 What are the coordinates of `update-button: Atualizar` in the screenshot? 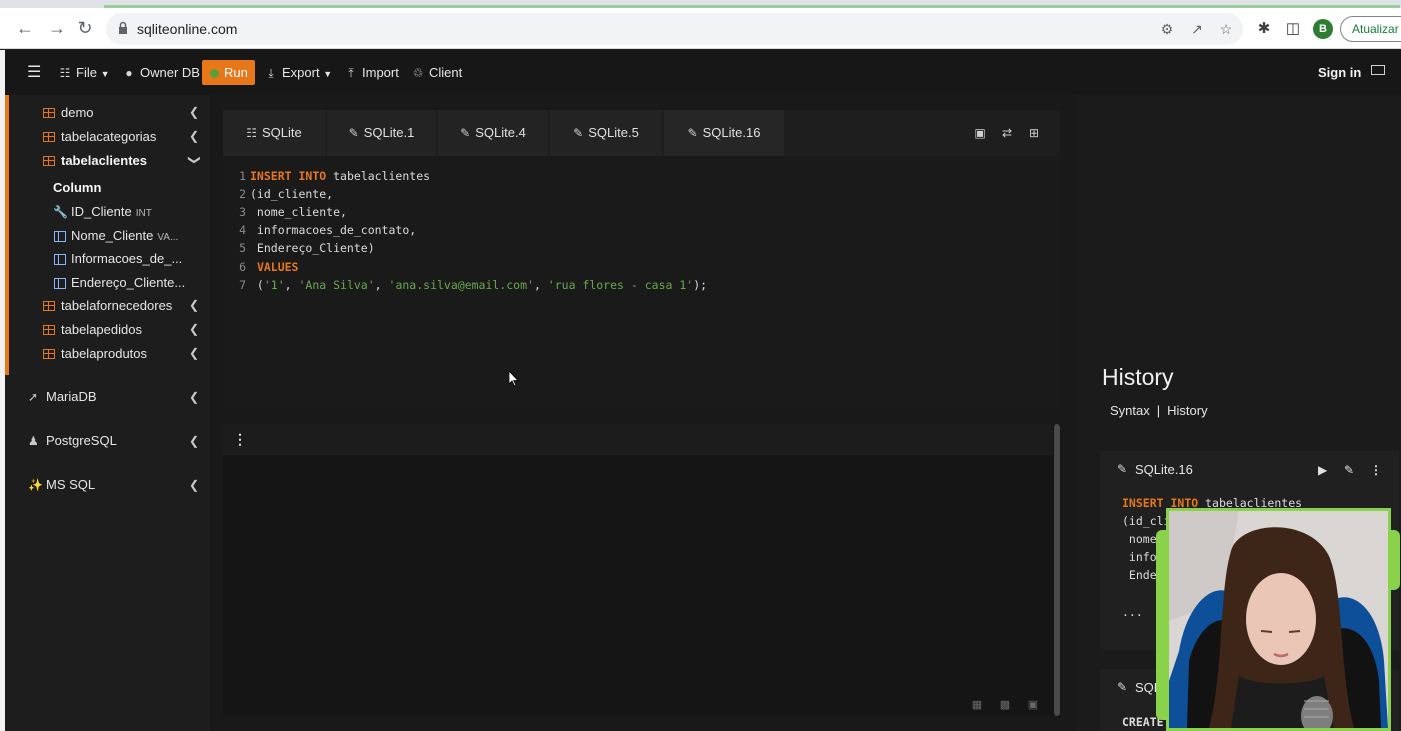 It's located at (1370, 29).